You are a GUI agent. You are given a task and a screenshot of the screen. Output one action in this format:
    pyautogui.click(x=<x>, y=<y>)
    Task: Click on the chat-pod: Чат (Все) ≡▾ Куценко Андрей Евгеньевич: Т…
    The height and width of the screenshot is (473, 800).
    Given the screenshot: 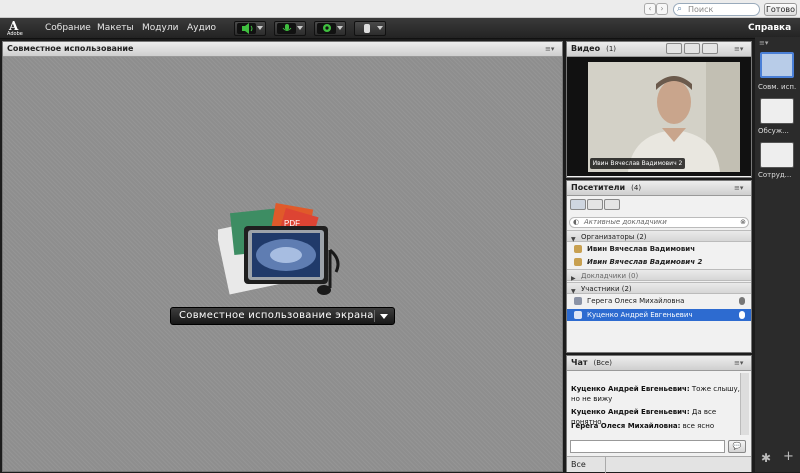 What is the action you would take?
    pyautogui.click(x=659, y=413)
    